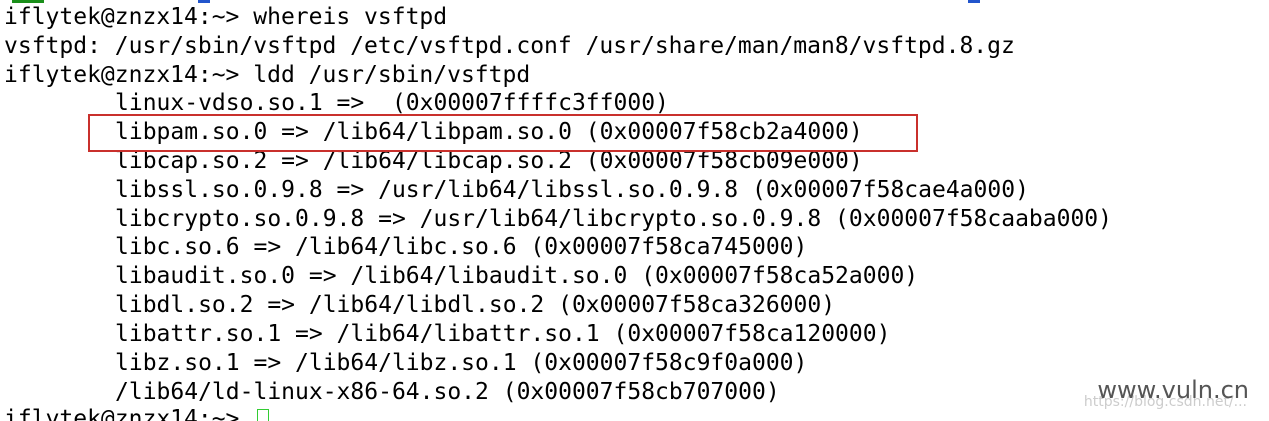  What do you see at coordinates (129, 413) in the screenshot?
I see `terminal-prompt: iflytek@znzx14:~>` at bounding box center [129, 413].